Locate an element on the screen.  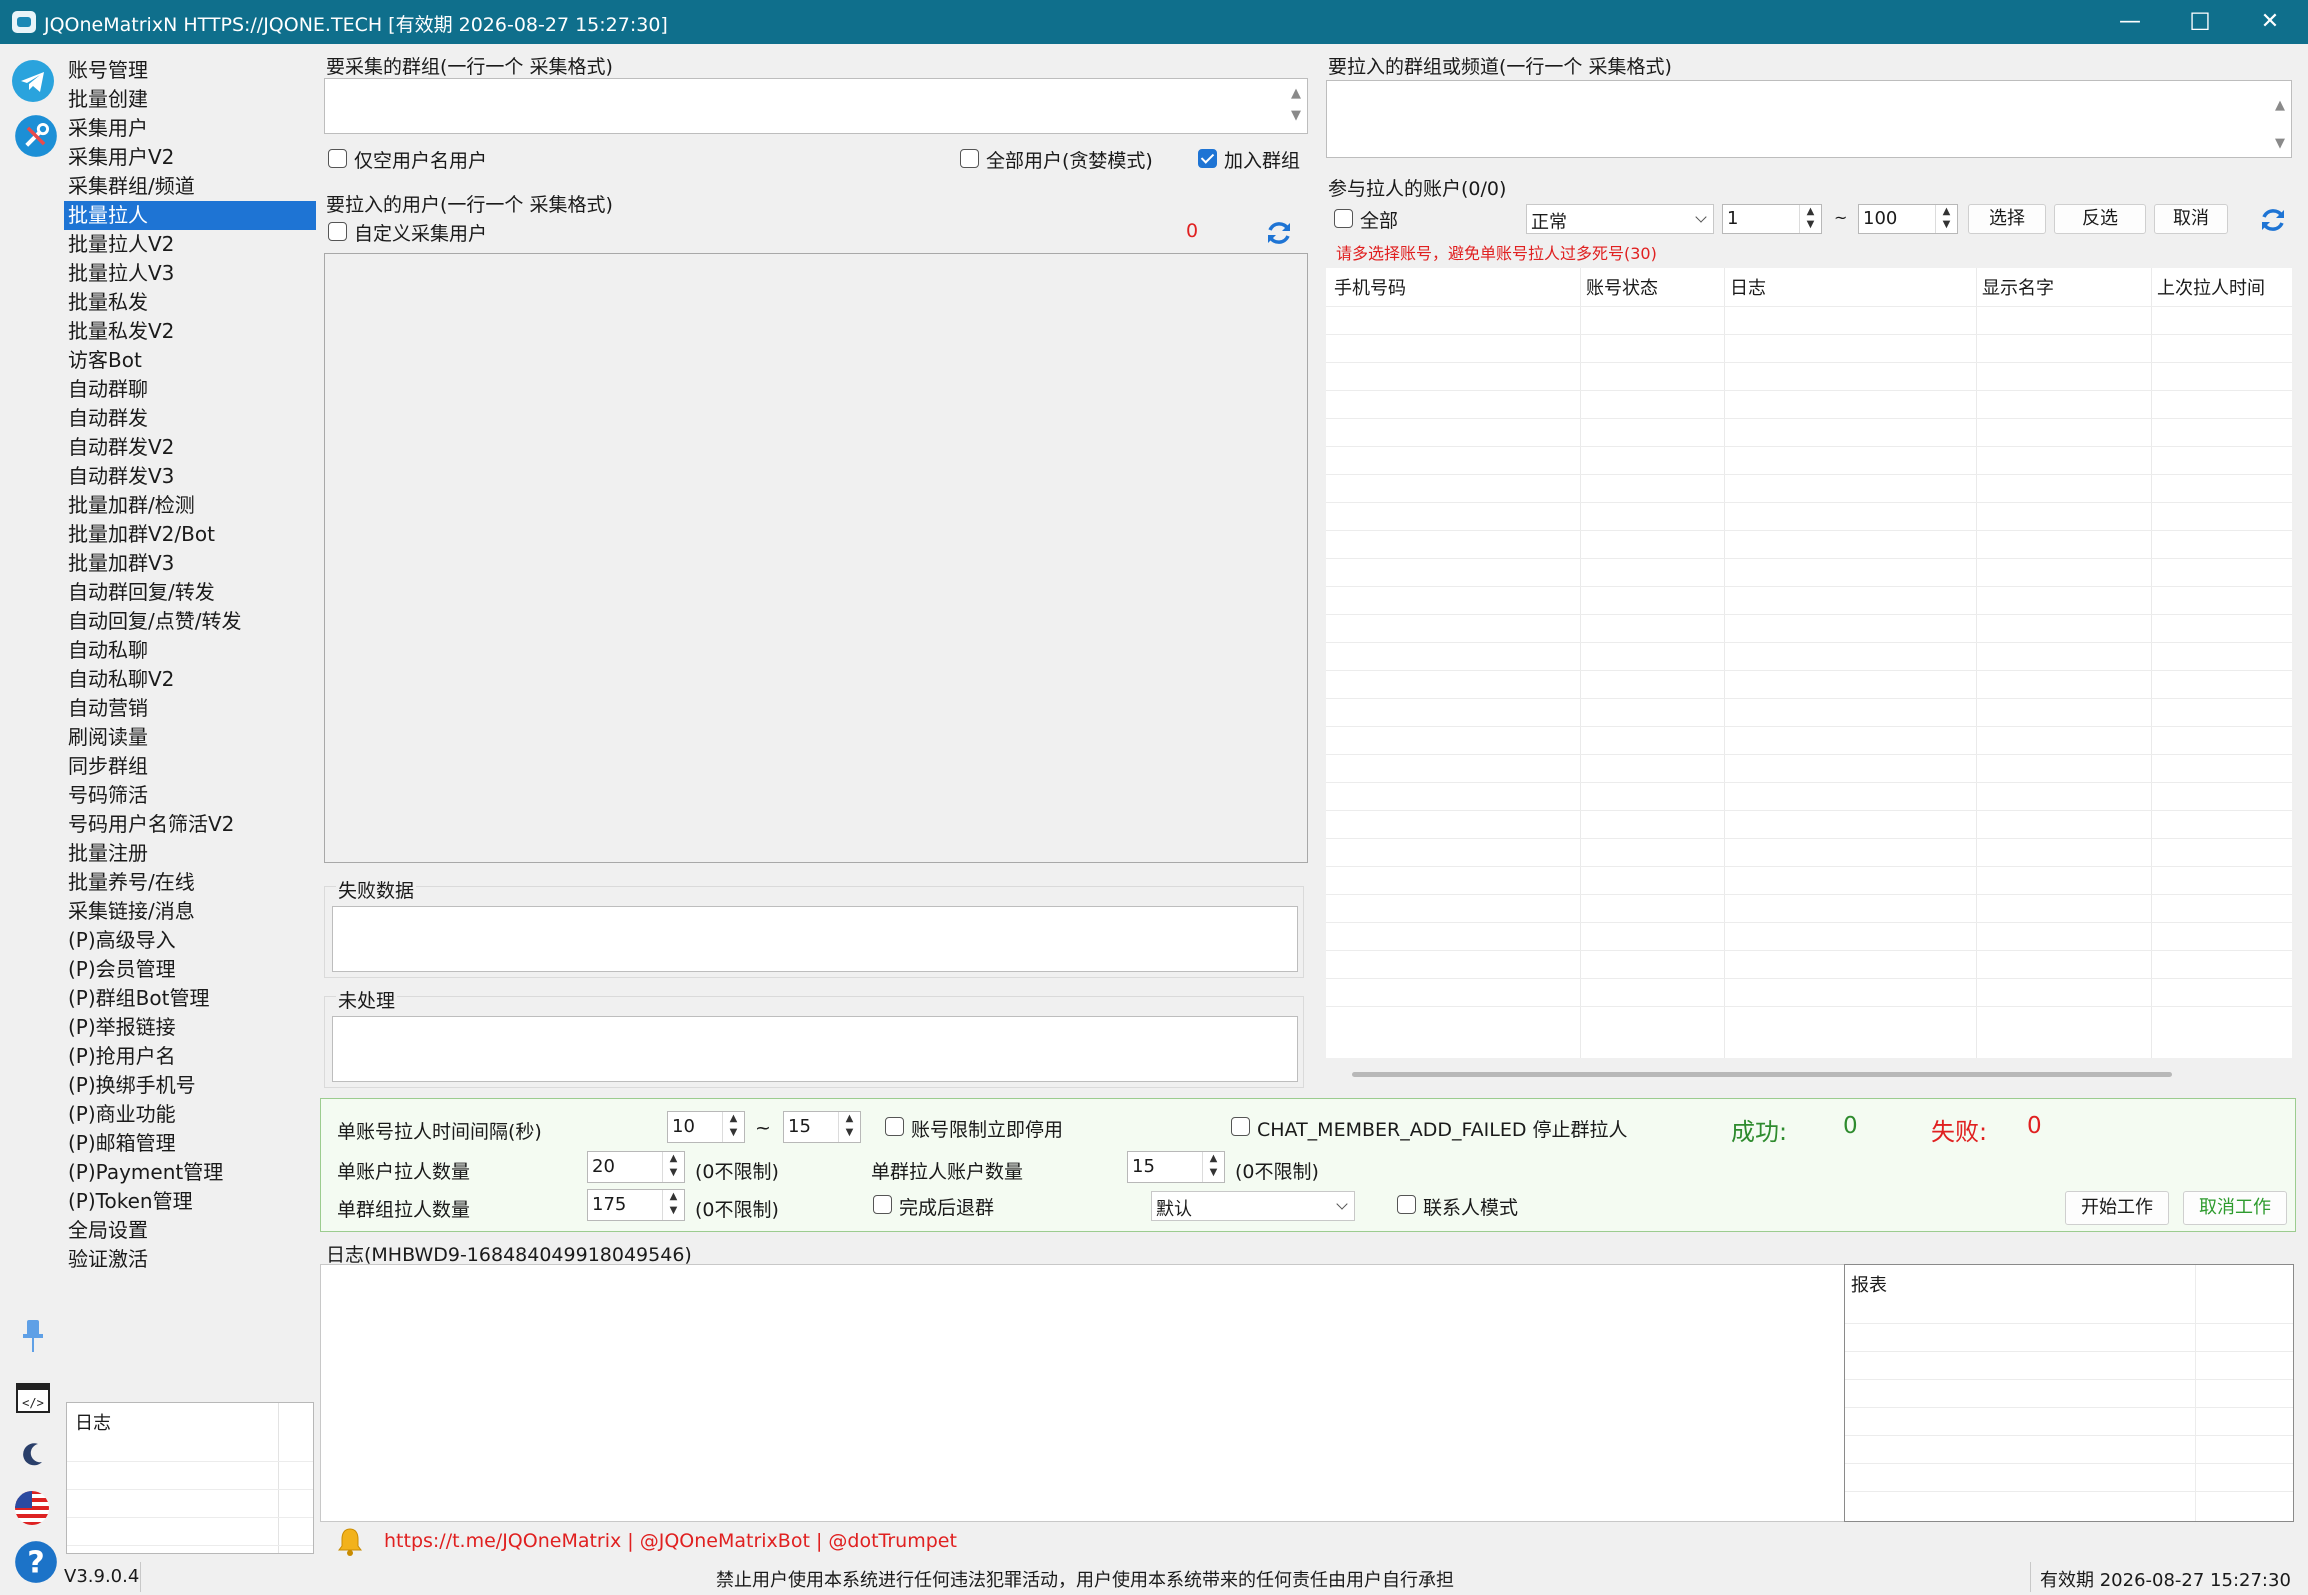
unprocessed-input is located at coordinates (815, 1049).